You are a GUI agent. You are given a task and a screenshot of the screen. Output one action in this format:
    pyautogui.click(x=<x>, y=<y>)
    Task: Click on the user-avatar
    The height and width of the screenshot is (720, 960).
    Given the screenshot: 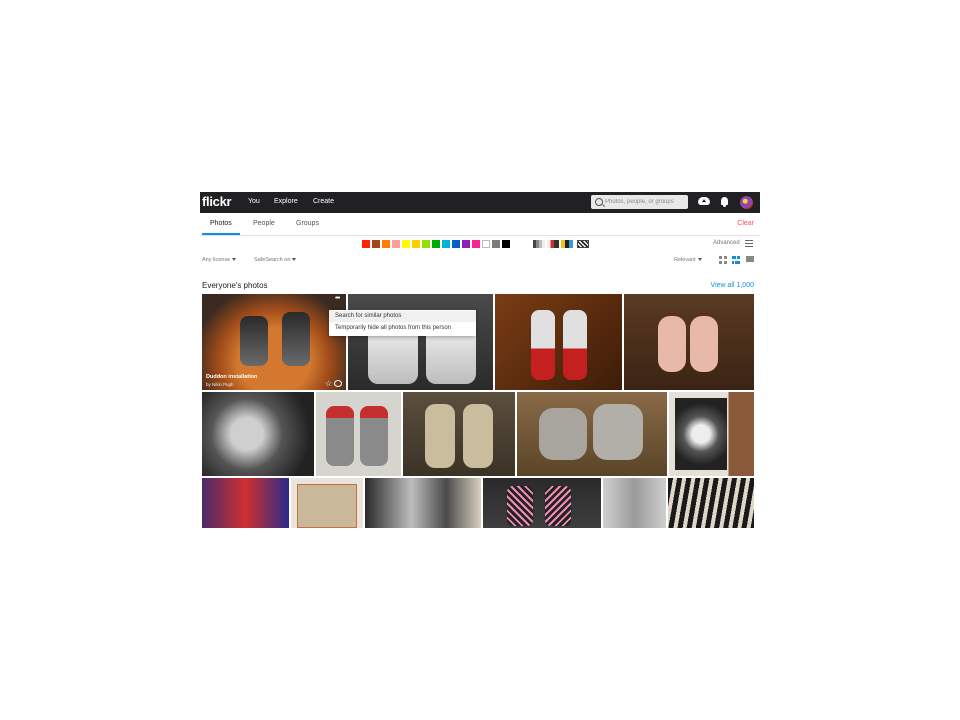 What is the action you would take?
    pyautogui.click(x=746, y=202)
    